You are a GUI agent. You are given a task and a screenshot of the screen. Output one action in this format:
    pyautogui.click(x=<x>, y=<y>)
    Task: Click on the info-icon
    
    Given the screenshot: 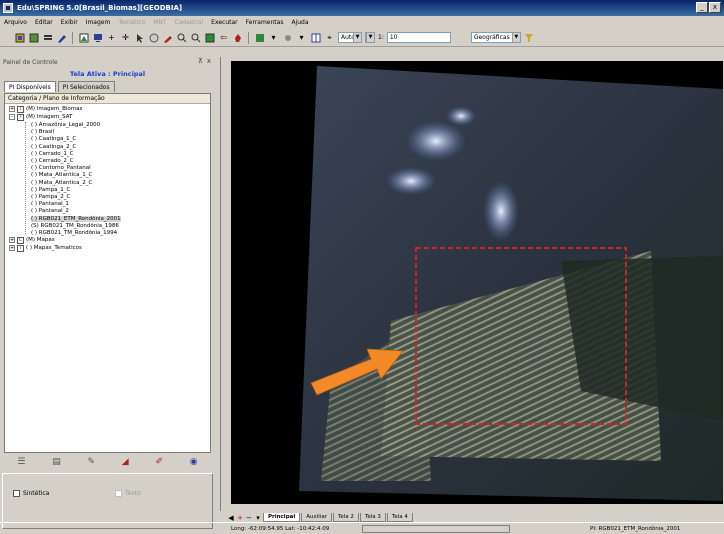 What is the action you would take?
    pyautogui.click(x=153, y=37)
    